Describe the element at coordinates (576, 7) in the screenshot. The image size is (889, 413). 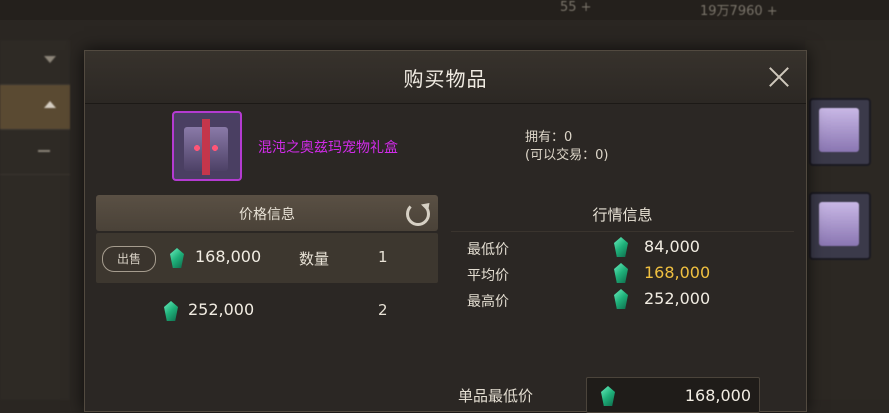
I see `currency-value-1: 55 +` at that location.